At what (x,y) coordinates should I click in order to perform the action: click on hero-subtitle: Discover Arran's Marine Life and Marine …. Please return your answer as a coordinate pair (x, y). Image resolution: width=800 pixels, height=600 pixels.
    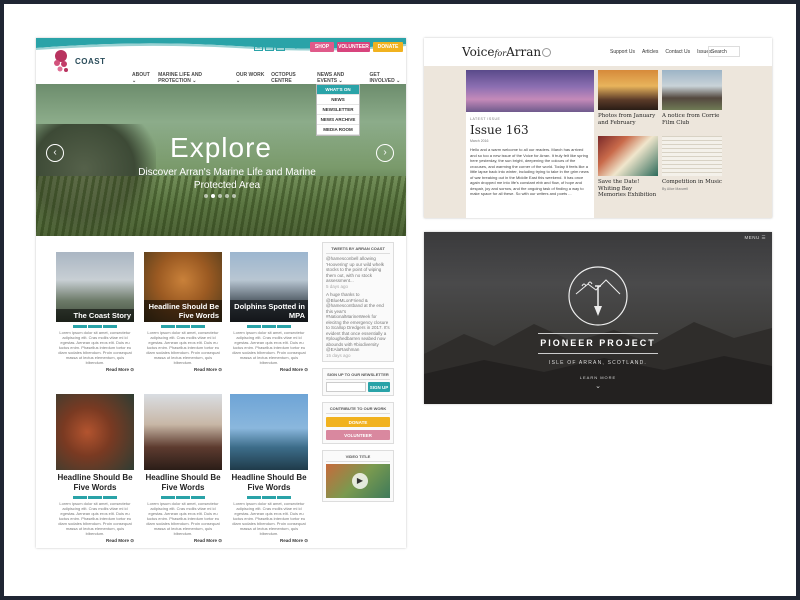
    Looking at the image, I should click on (227, 179).